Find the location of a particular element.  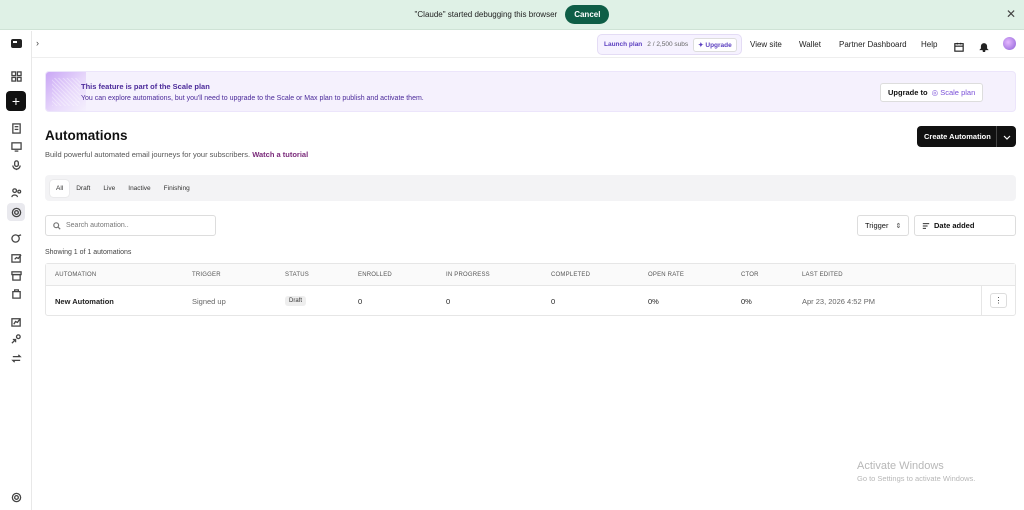

column-header-open-rate: OPEN RATE is located at coordinates (666, 275).